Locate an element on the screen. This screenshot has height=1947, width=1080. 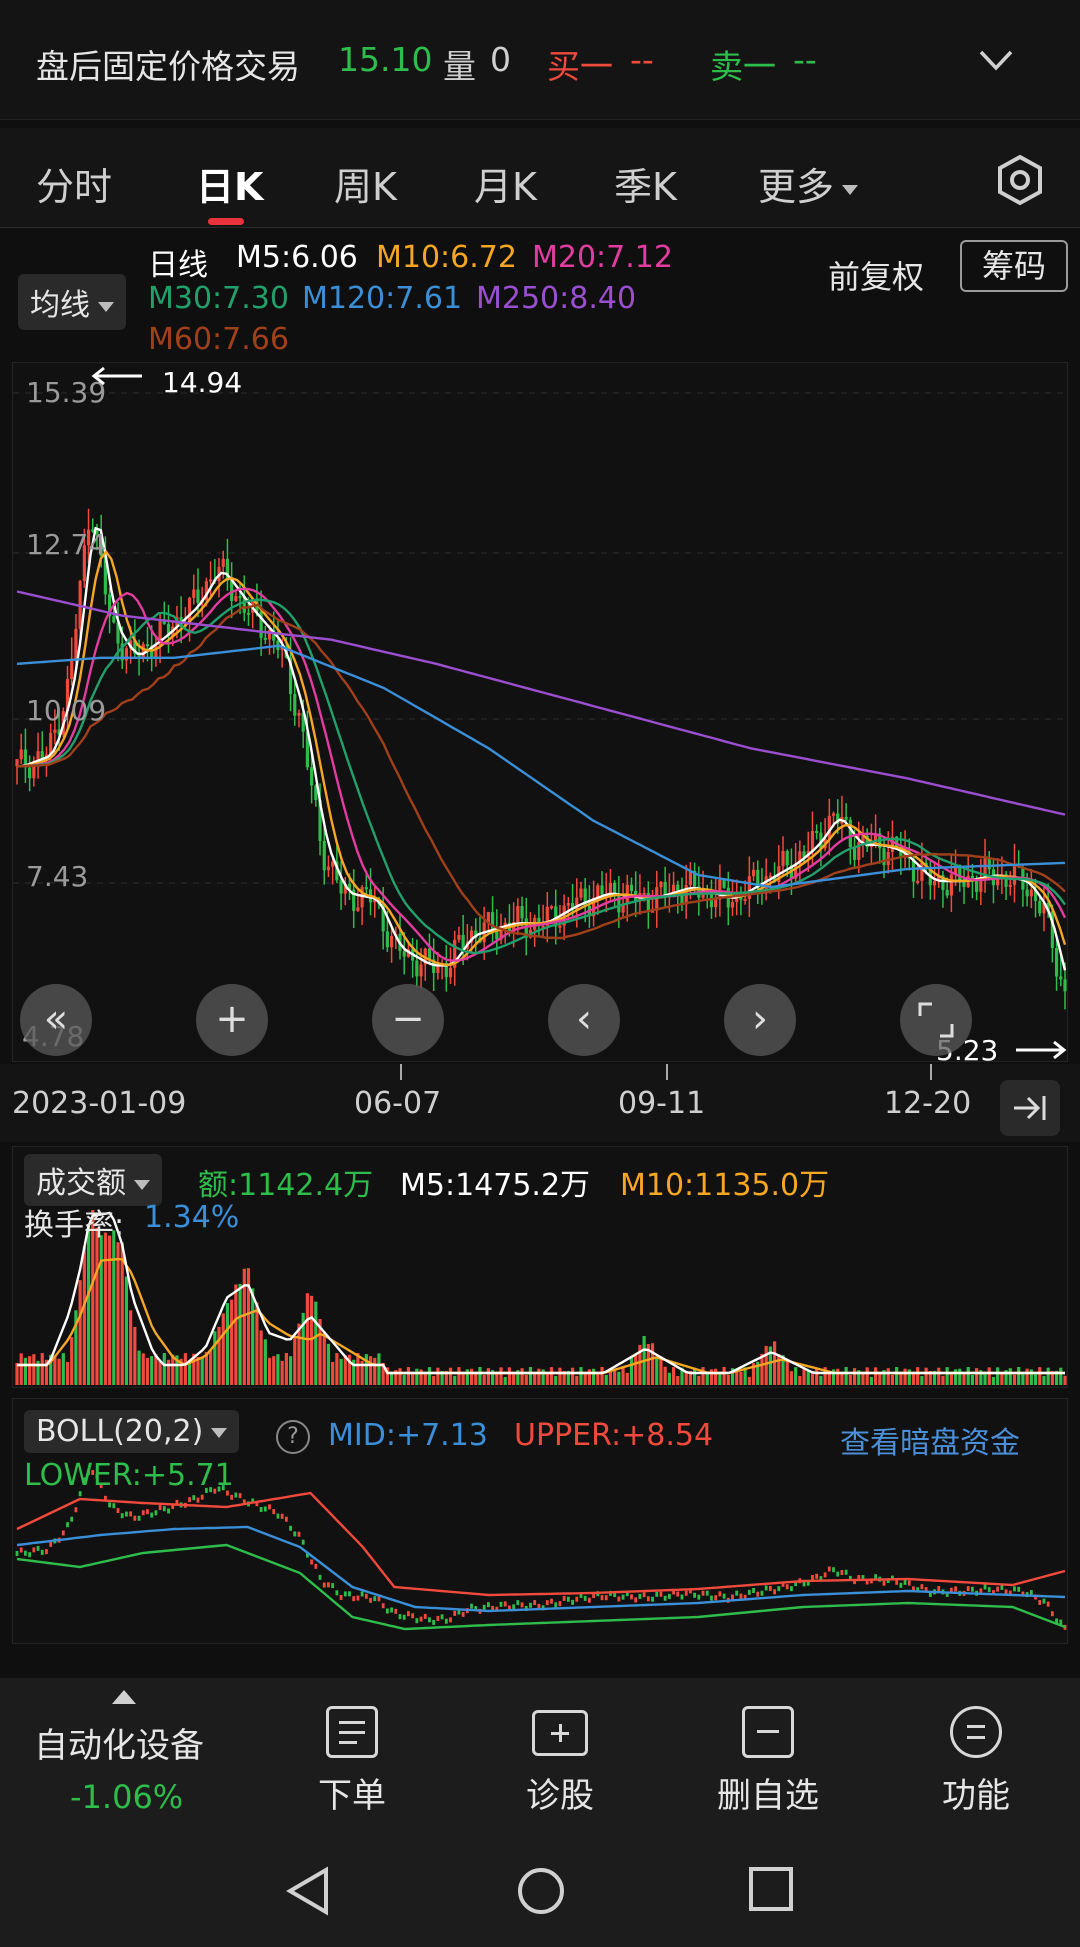
recents-icon is located at coordinates (771, 1889).